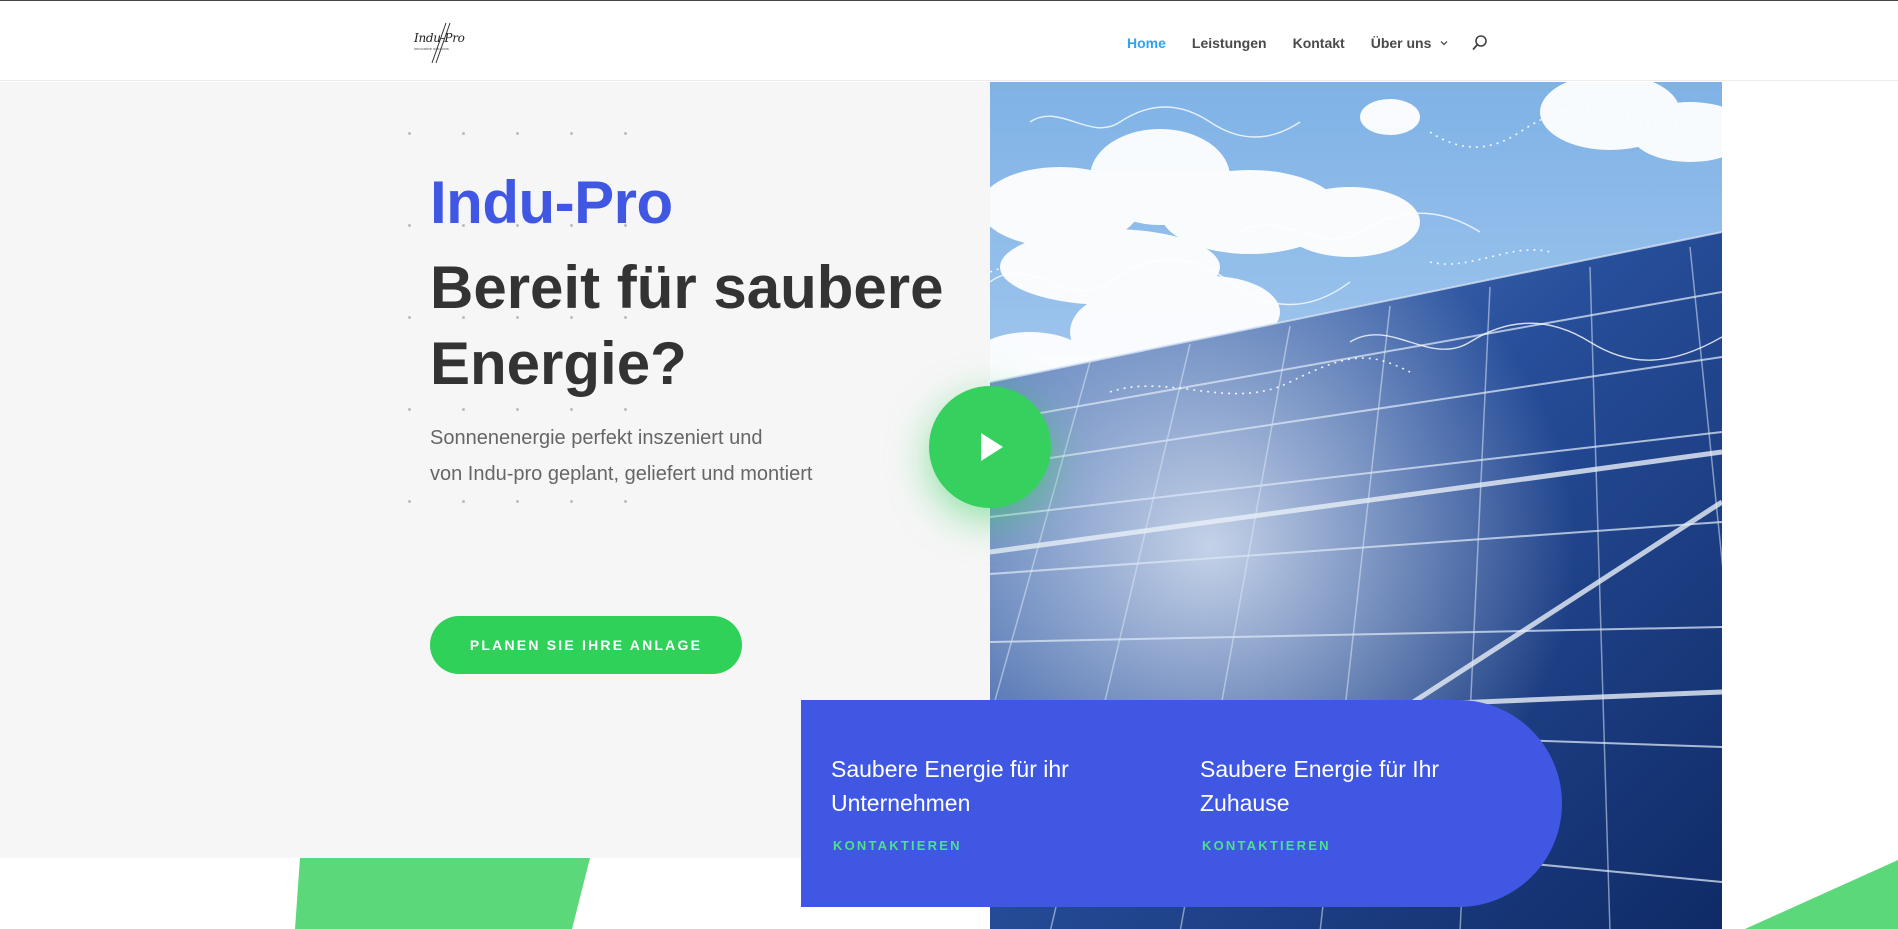 The image size is (1898, 929). I want to click on hero-subtitle-line1: Sonnenenergie perfekt inszeniert und, so click(596, 438).